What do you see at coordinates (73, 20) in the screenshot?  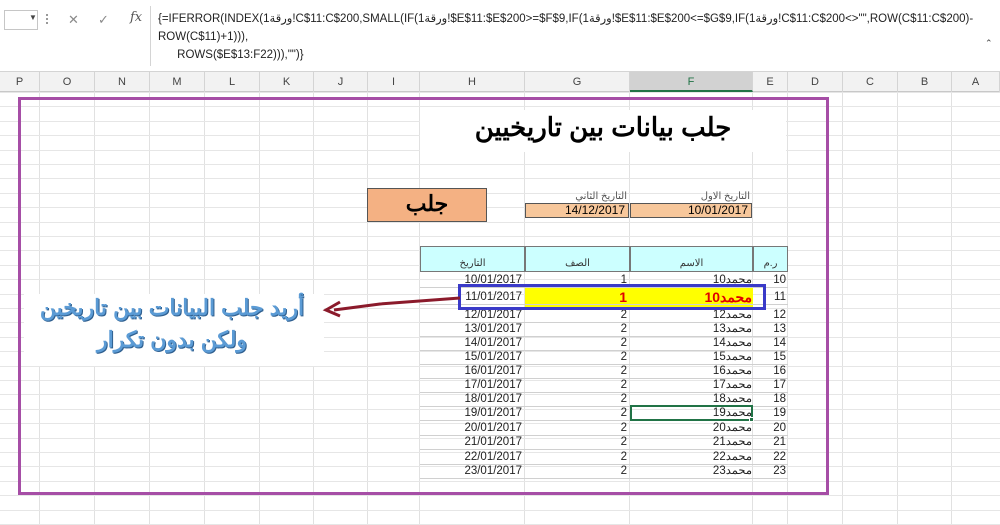 I see `cancel-icon: ✕` at bounding box center [73, 20].